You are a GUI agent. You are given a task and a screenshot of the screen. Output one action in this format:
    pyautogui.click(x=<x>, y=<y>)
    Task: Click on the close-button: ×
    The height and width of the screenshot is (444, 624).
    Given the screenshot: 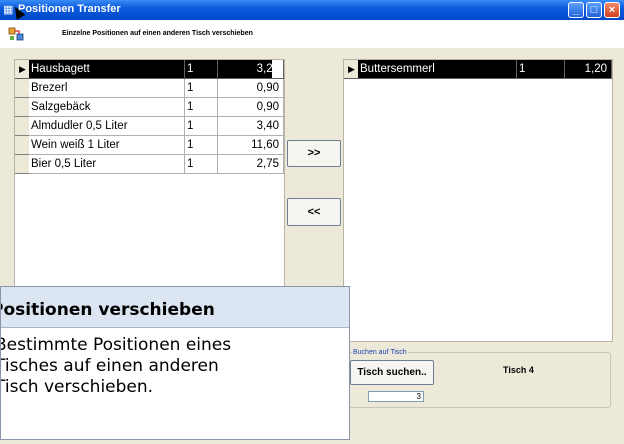 What is the action you would take?
    pyautogui.click(x=612, y=10)
    